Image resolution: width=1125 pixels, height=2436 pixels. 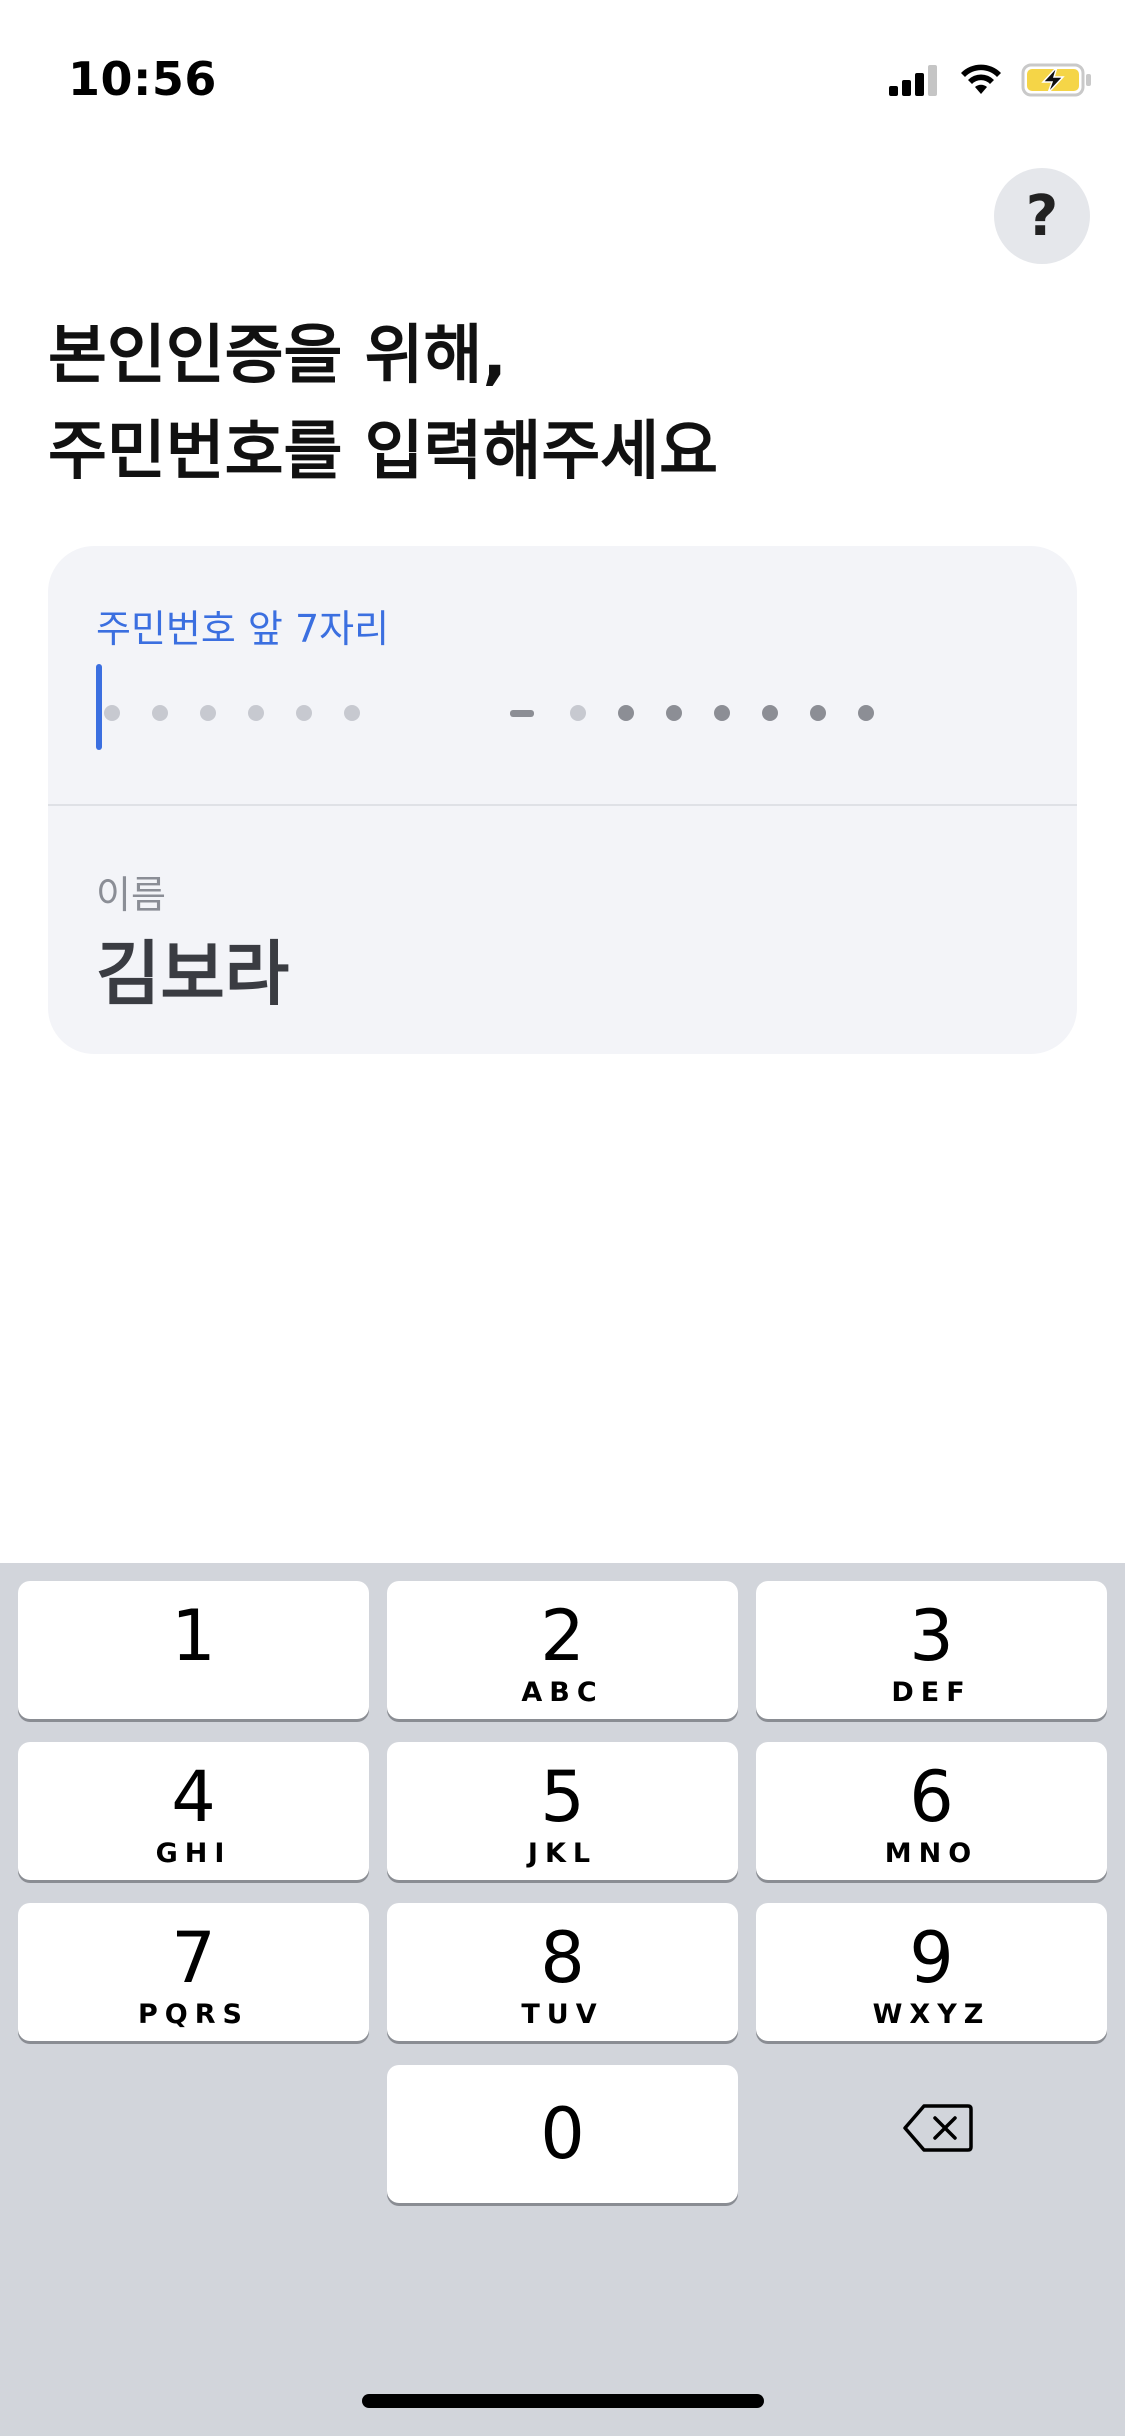 What do you see at coordinates (142, 79) in the screenshot?
I see `status-time: 10:56` at bounding box center [142, 79].